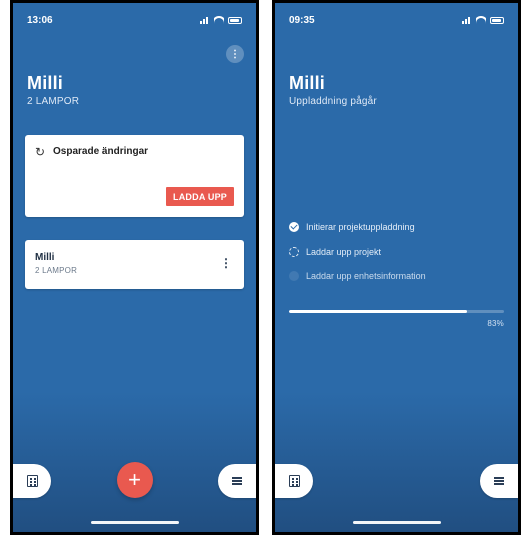 The height and width of the screenshot is (535, 522). I want to click on left-status-icons, so click(221, 20).